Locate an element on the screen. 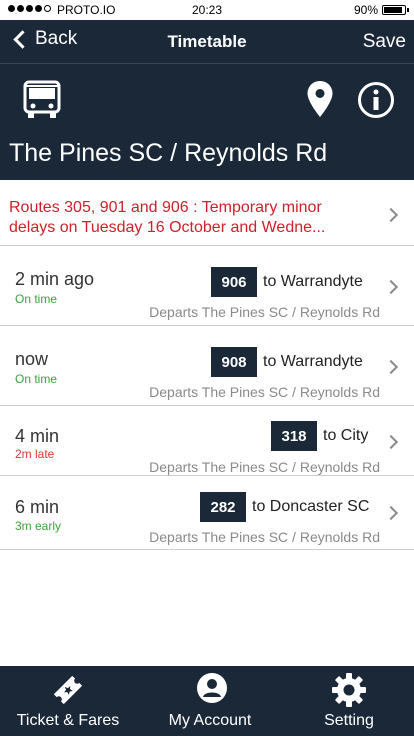 The image size is (414, 736). account-icon is located at coordinates (212, 688).